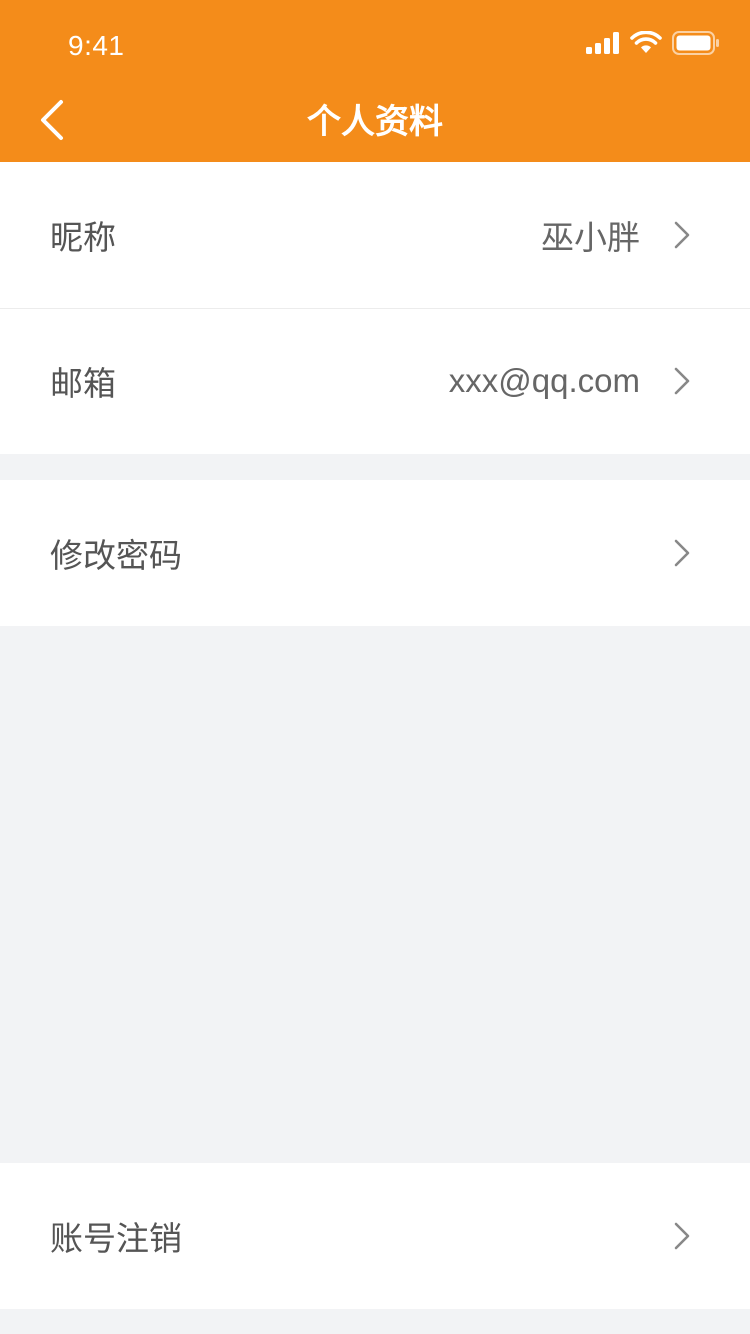 This screenshot has height=1334, width=750. What do you see at coordinates (603, 45) in the screenshot?
I see `signal-icon` at bounding box center [603, 45].